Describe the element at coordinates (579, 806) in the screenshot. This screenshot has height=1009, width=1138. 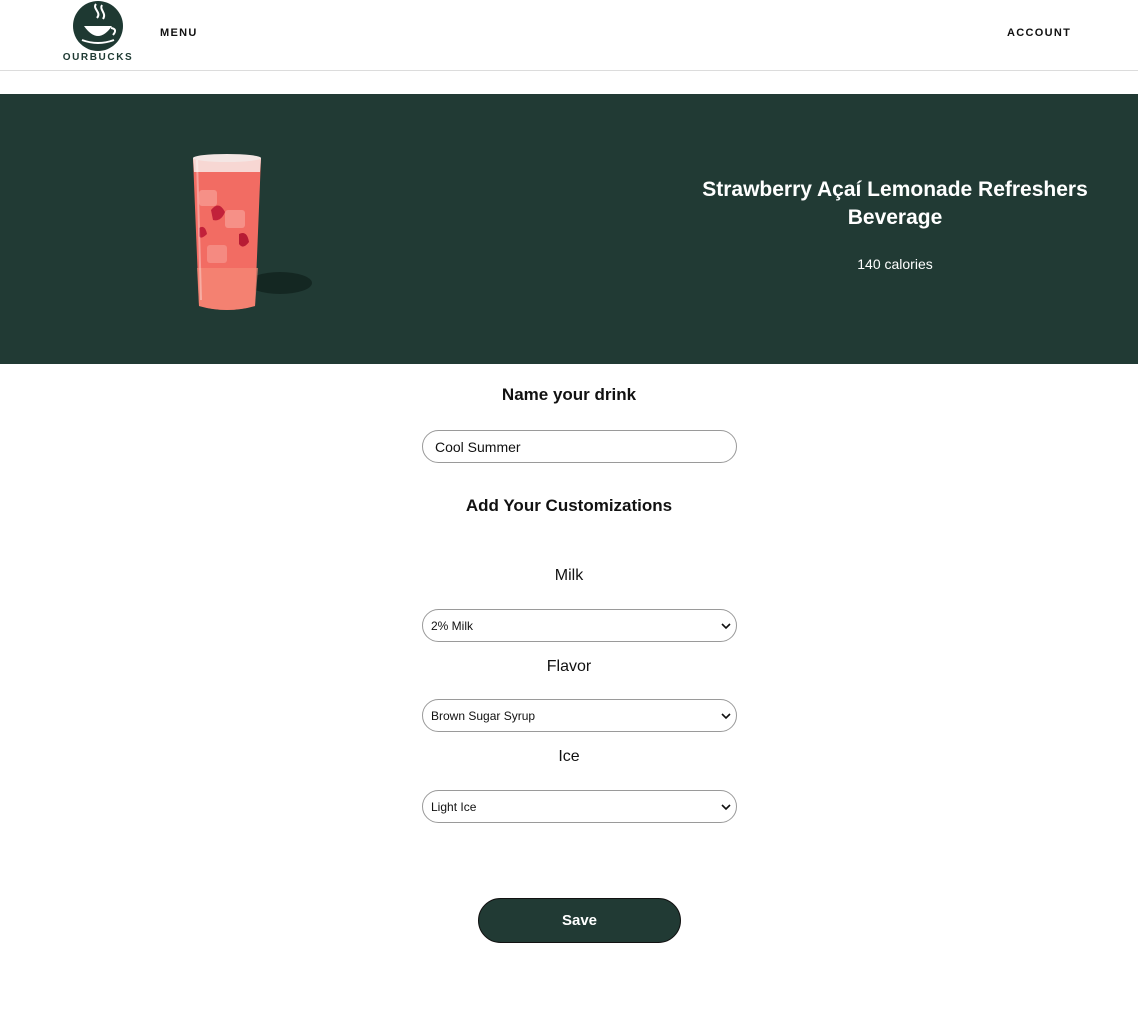
I see `ice-select: Light Ice` at that location.